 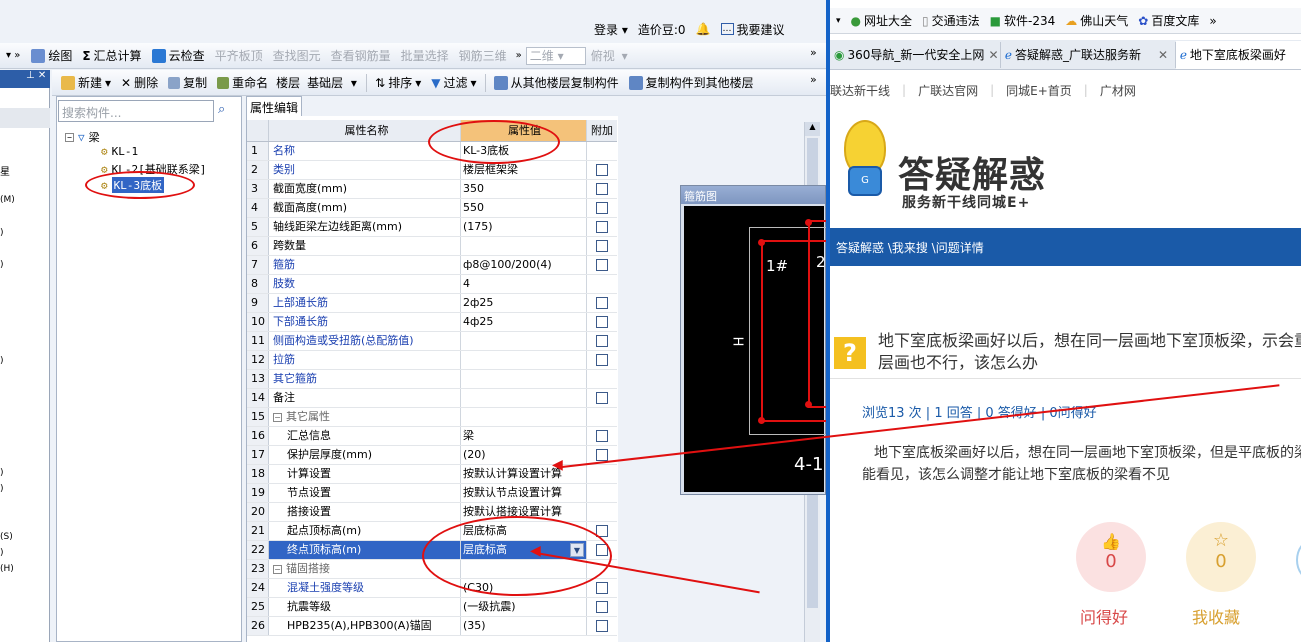 What do you see at coordinates (333, 83) in the screenshot?
I see `floor-select: 基础层 ▾` at bounding box center [333, 83].